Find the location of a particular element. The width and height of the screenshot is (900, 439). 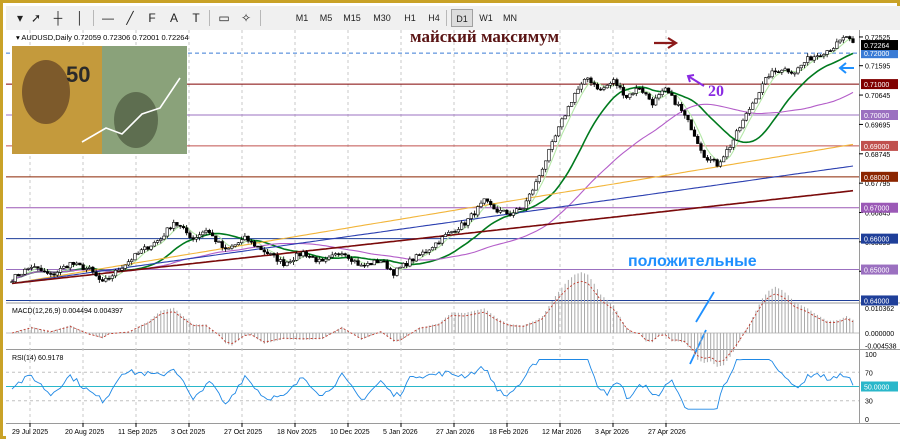

rectangle-icon: ▭ is located at coordinates (224, 18).